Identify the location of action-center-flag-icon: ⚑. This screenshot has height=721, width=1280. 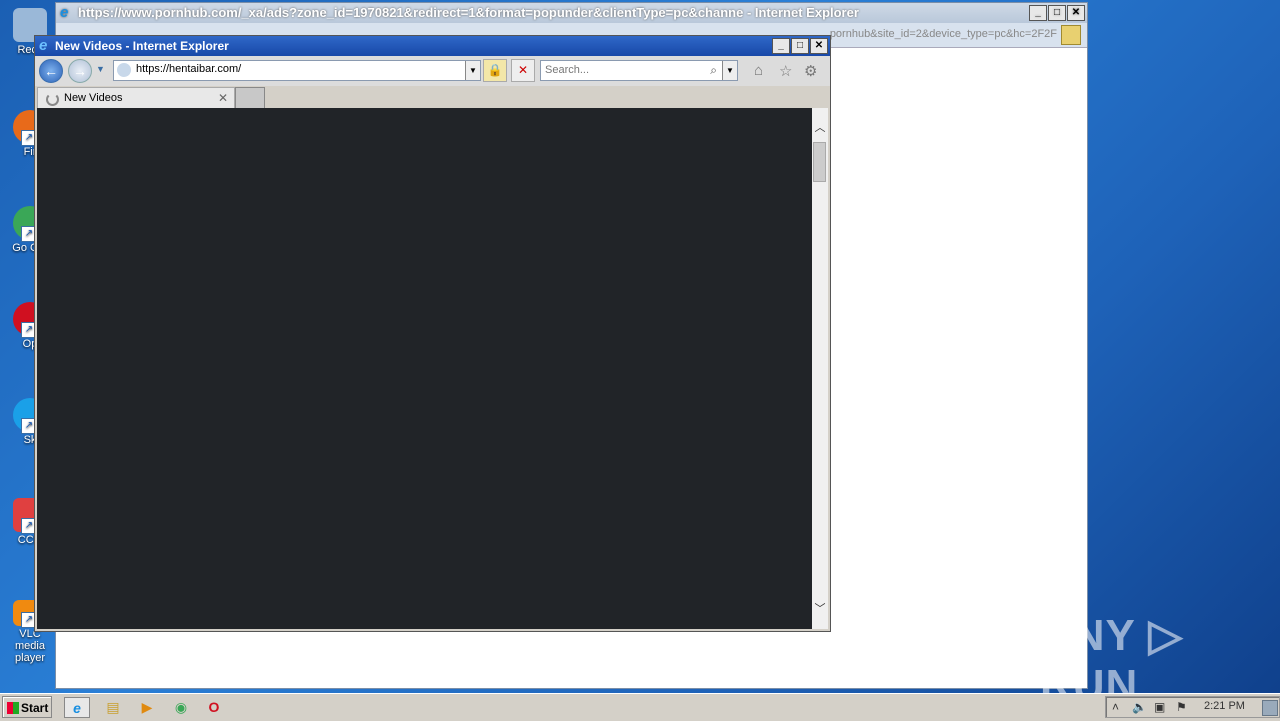
(1181, 707).